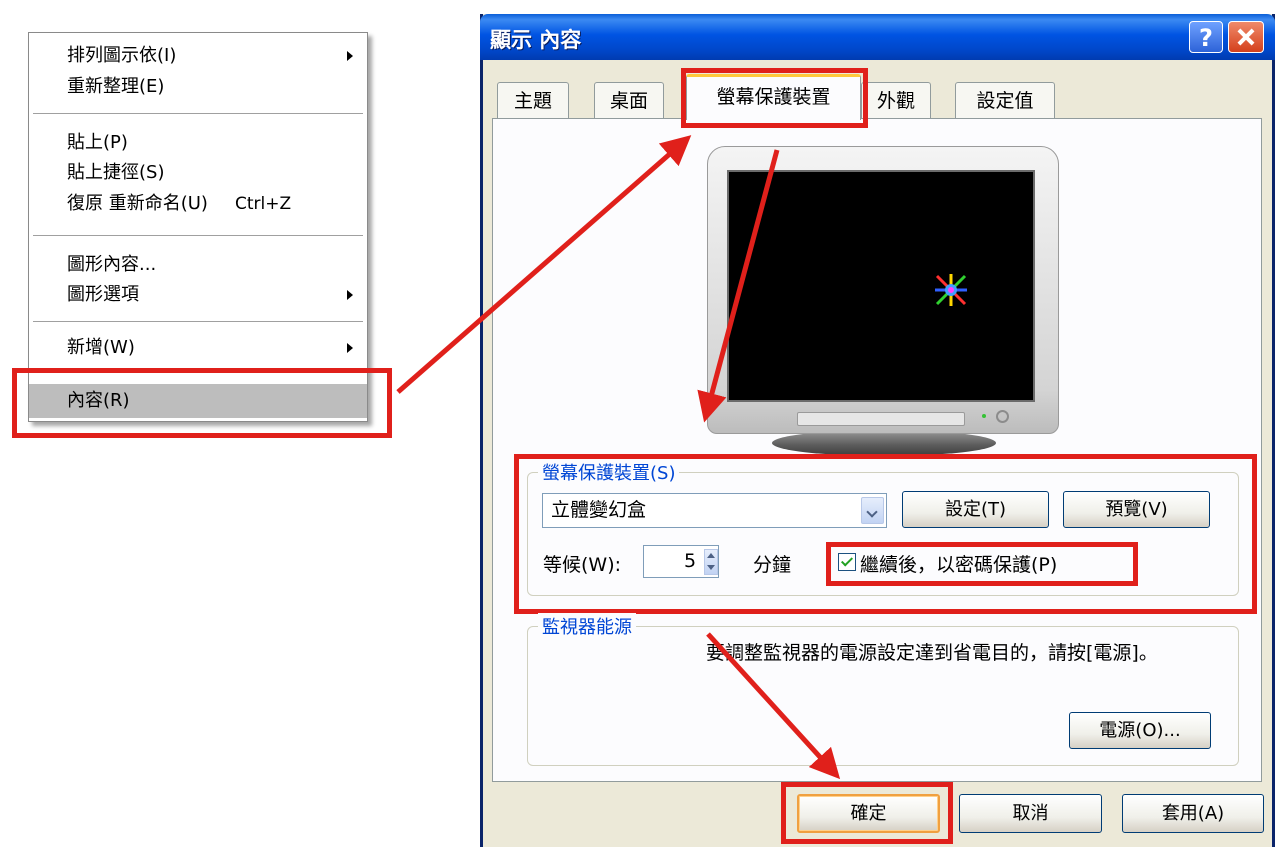 Image resolution: width=1287 pixels, height=847 pixels. I want to click on arrow-to-screensaver-tab, so click(544, 264).